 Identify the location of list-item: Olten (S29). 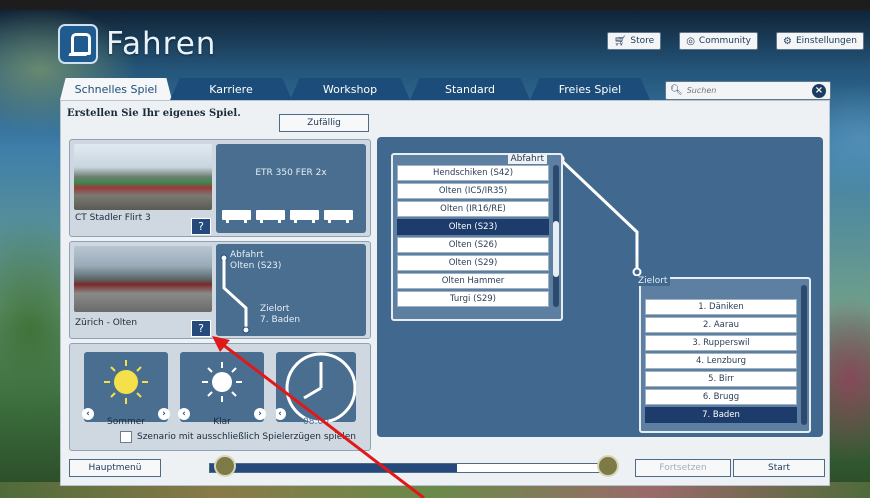
(473, 263).